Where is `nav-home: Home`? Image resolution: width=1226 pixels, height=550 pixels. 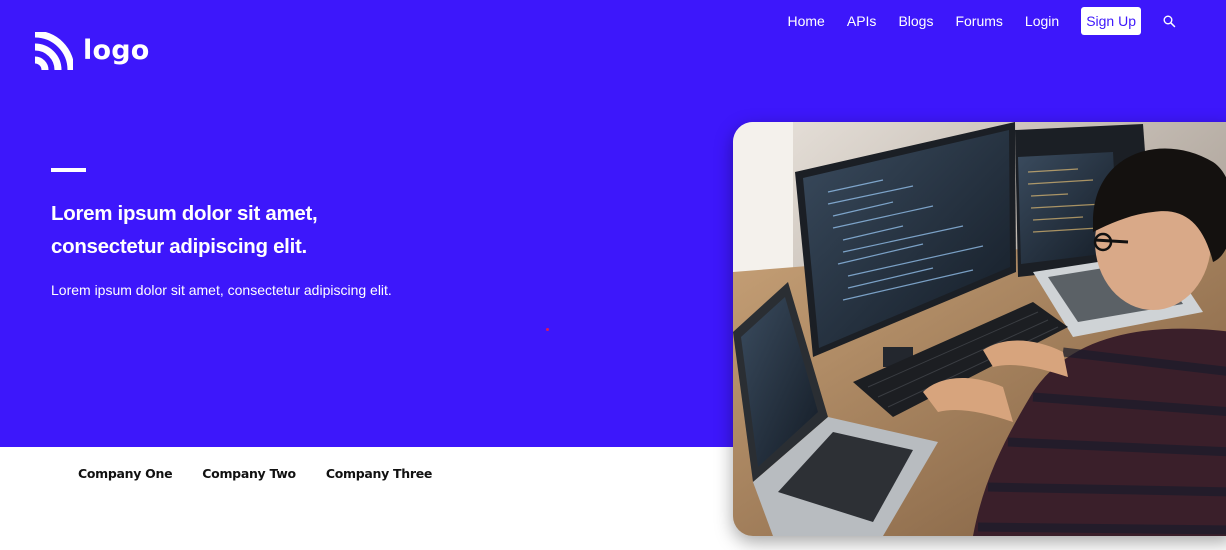
nav-home: Home is located at coordinates (806, 21).